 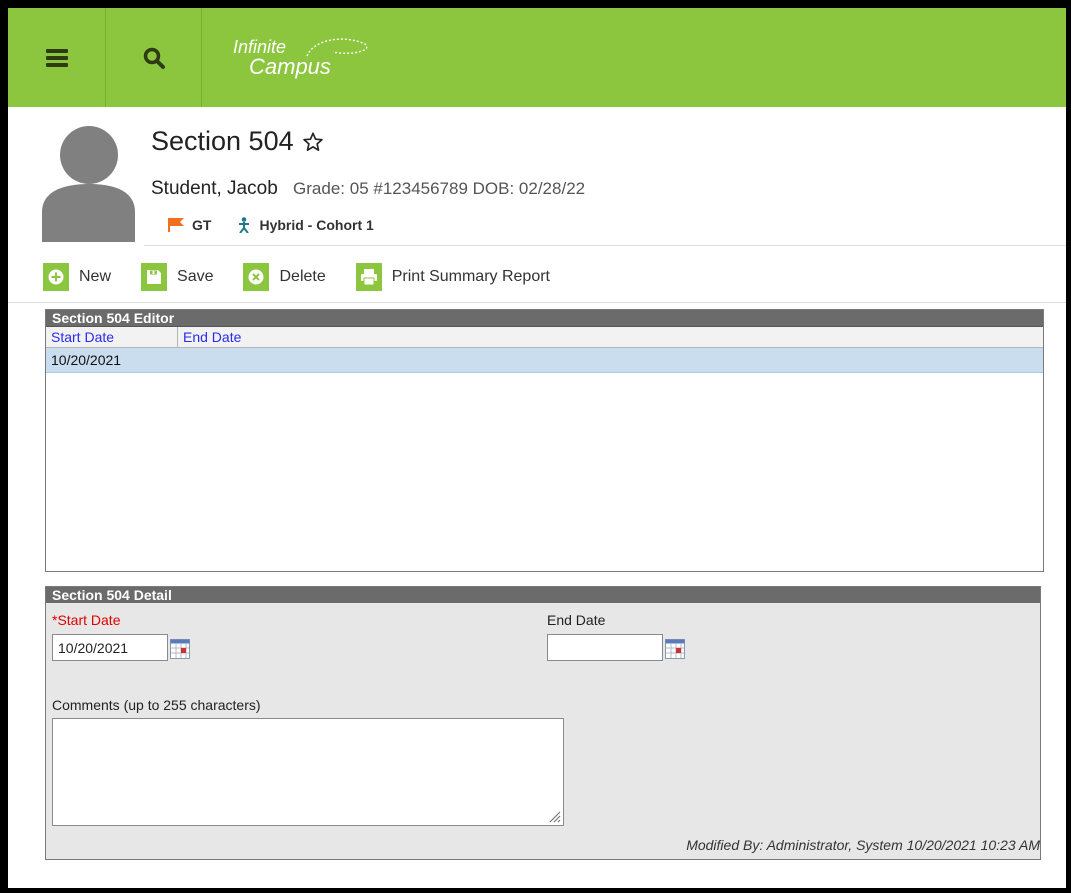 I want to click on editor-title: Section 504 Editor, so click(x=544, y=318).